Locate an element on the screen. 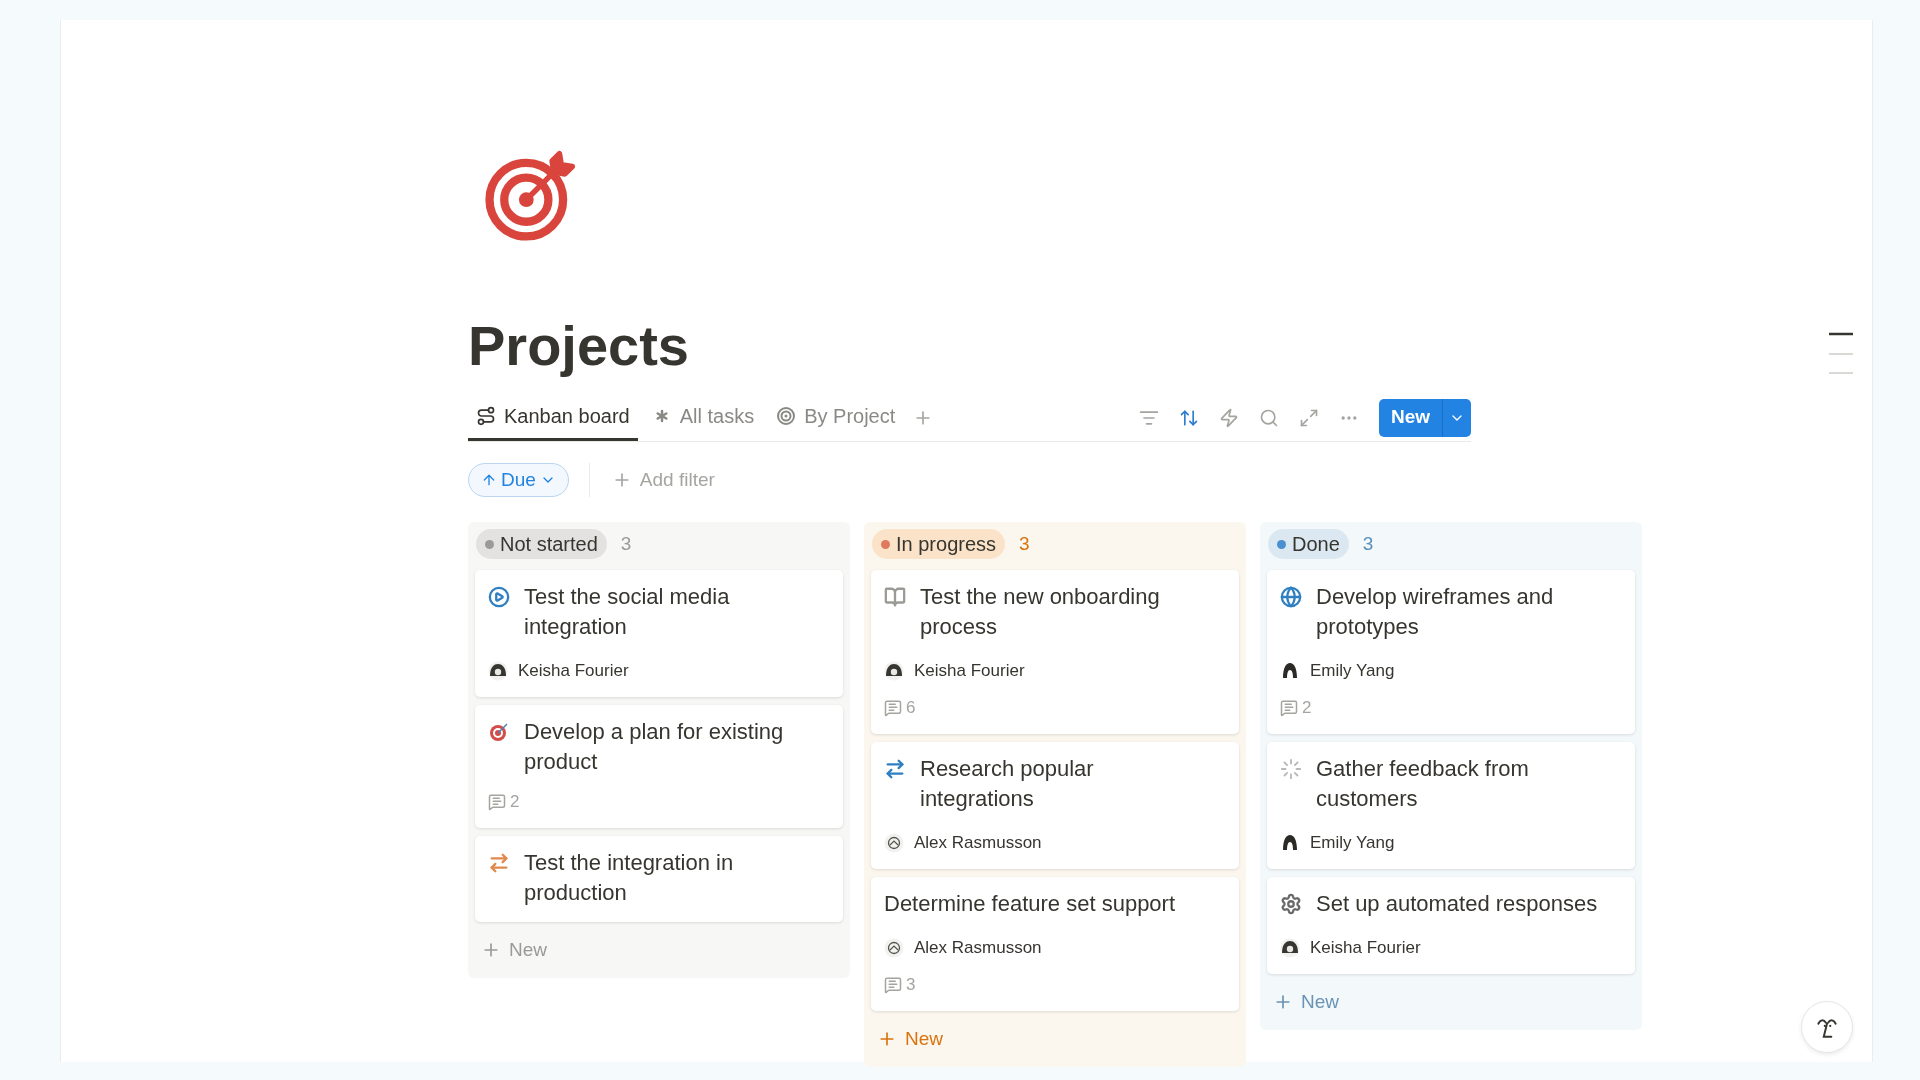  task-card: Set up automated responses Keisha Fourier is located at coordinates (1451, 925).